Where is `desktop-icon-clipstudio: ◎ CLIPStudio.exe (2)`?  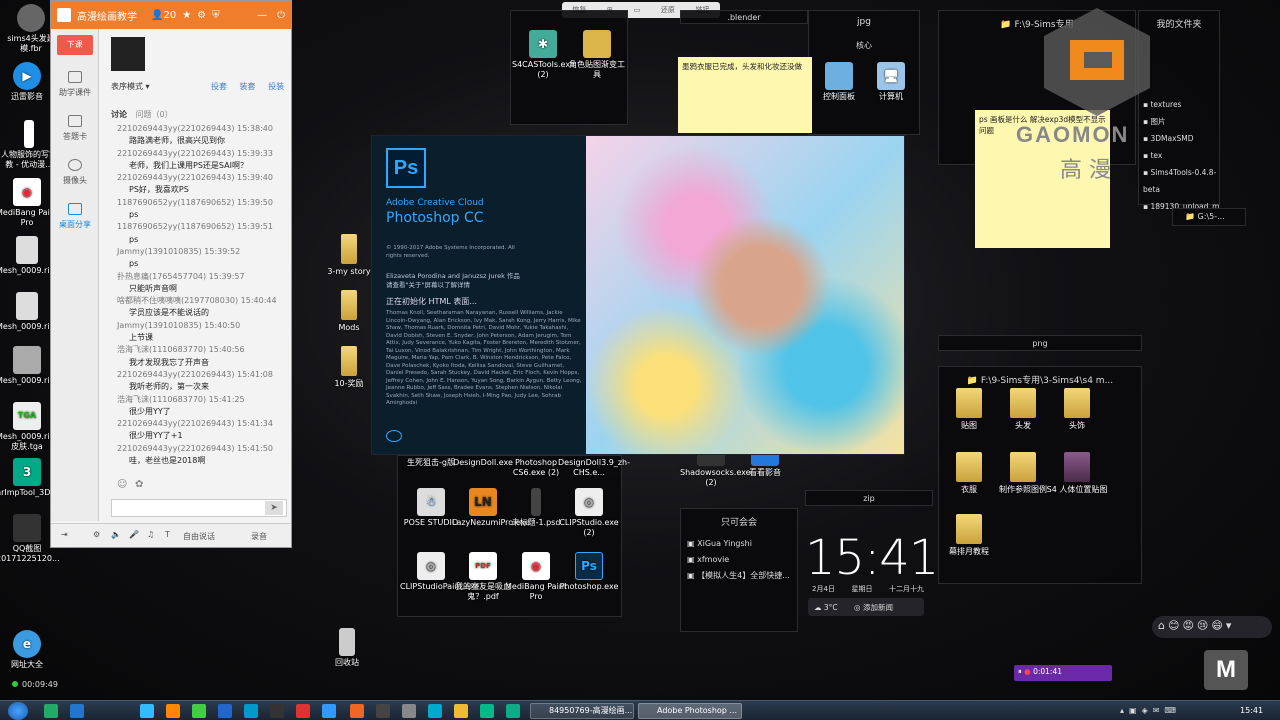 desktop-icon-clipstudio: ◎ CLIPStudio.exe (2) is located at coordinates (589, 513).